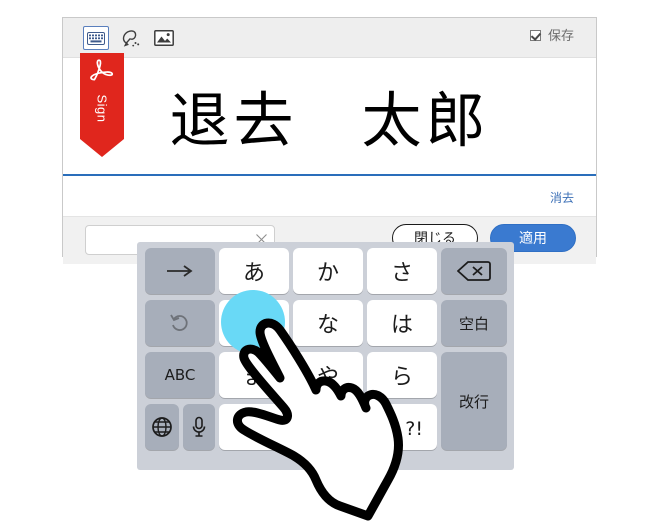 This screenshot has width=658, height=530. What do you see at coordinates (328, 323) in the screenshot?
I see `key-na-row: な` at bounding box center [328, 323].